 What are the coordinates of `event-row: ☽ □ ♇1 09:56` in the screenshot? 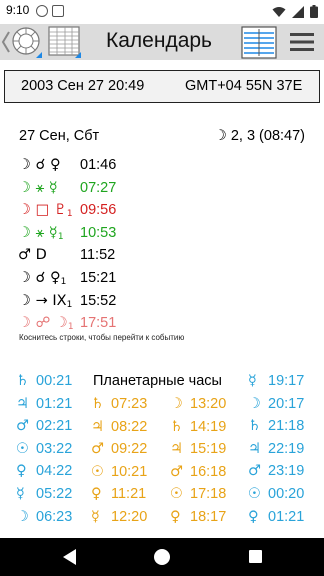 It's located at (162, 211).